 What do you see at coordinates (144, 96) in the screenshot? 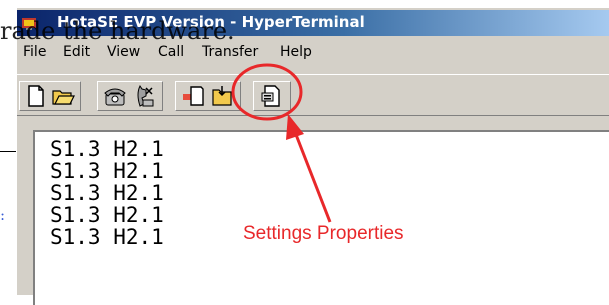
I see `disconnect-icon` at bounding box center [144, 96].